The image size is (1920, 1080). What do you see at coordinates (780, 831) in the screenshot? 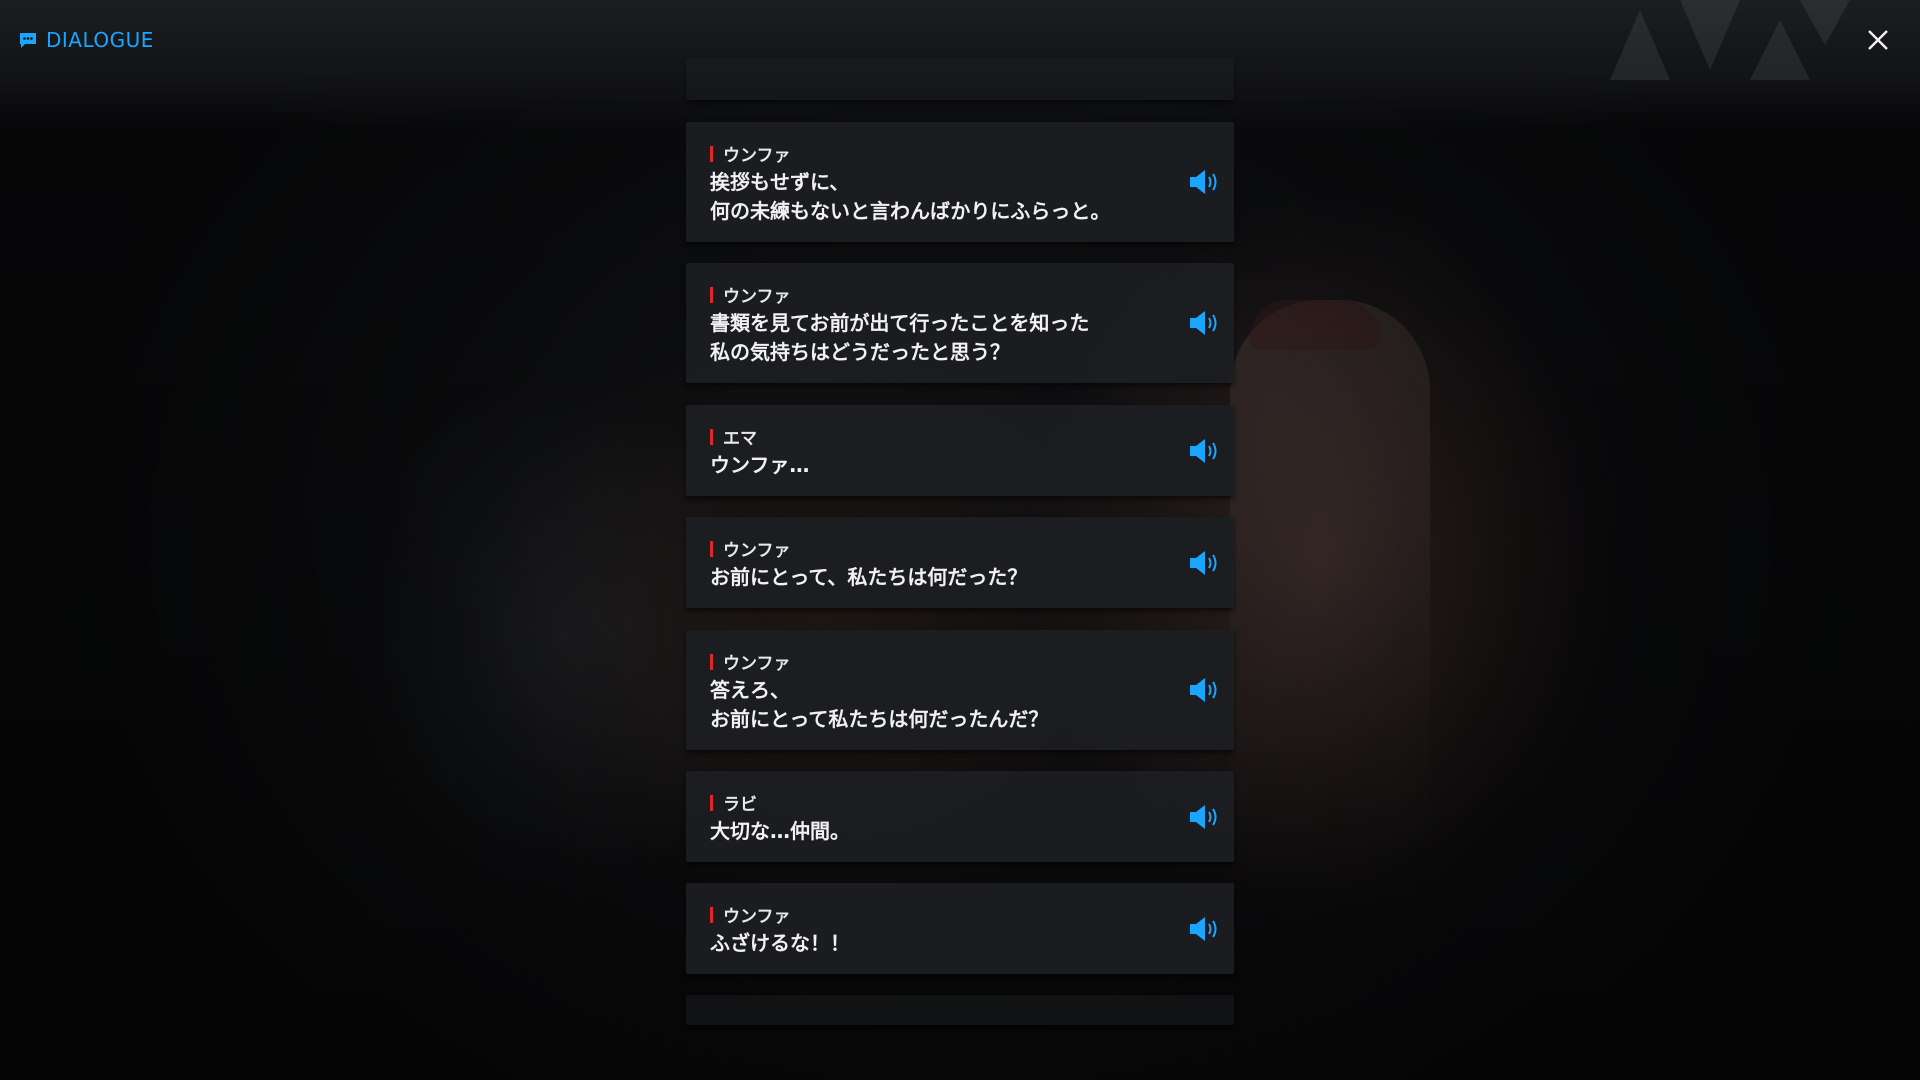
I see `dialogue-line: 大切な…仲間。` at bounding box center [780, 831].